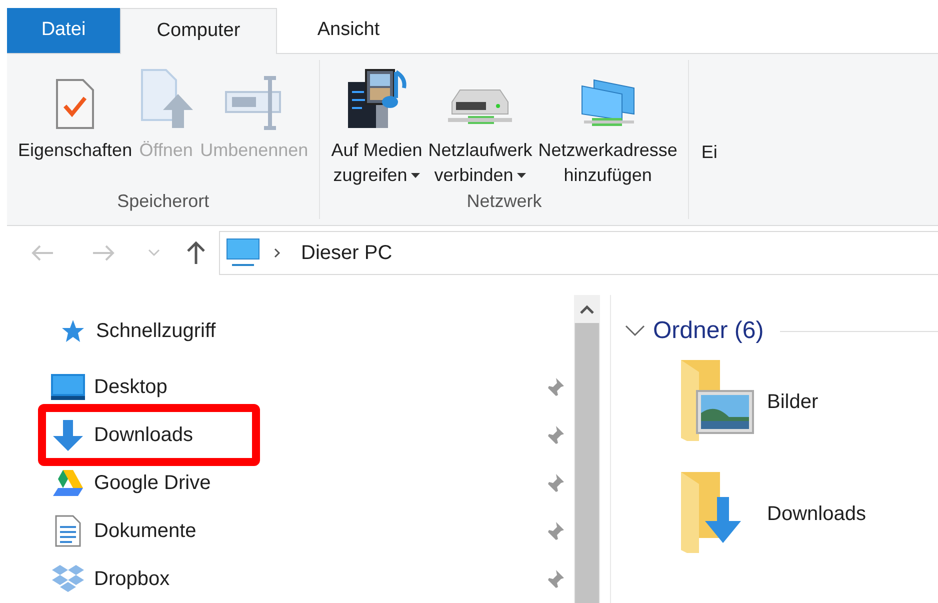 This screenshot has width=938, height=603. I want to click on folder-item: Downloads, so click(806, 525).